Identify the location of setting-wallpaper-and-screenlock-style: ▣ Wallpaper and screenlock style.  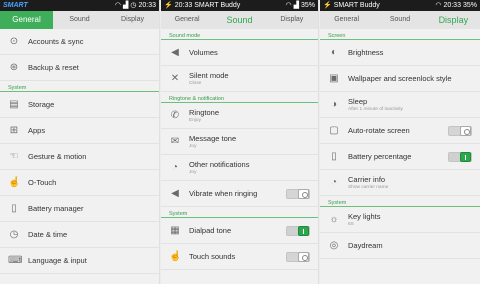
(400, 79).